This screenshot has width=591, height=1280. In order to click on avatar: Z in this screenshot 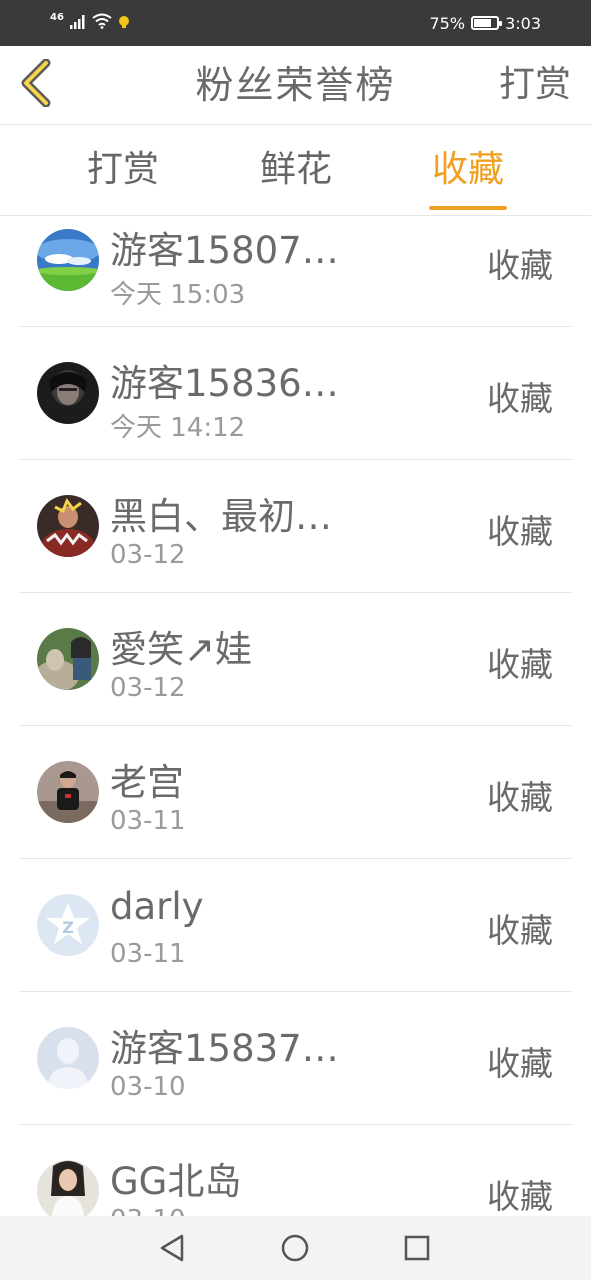, I will do `click(68, 925)`.